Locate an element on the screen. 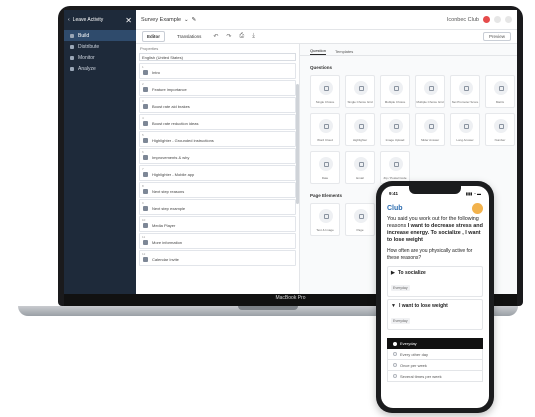  question-type-card: Date is located at coordinates (325, 167).